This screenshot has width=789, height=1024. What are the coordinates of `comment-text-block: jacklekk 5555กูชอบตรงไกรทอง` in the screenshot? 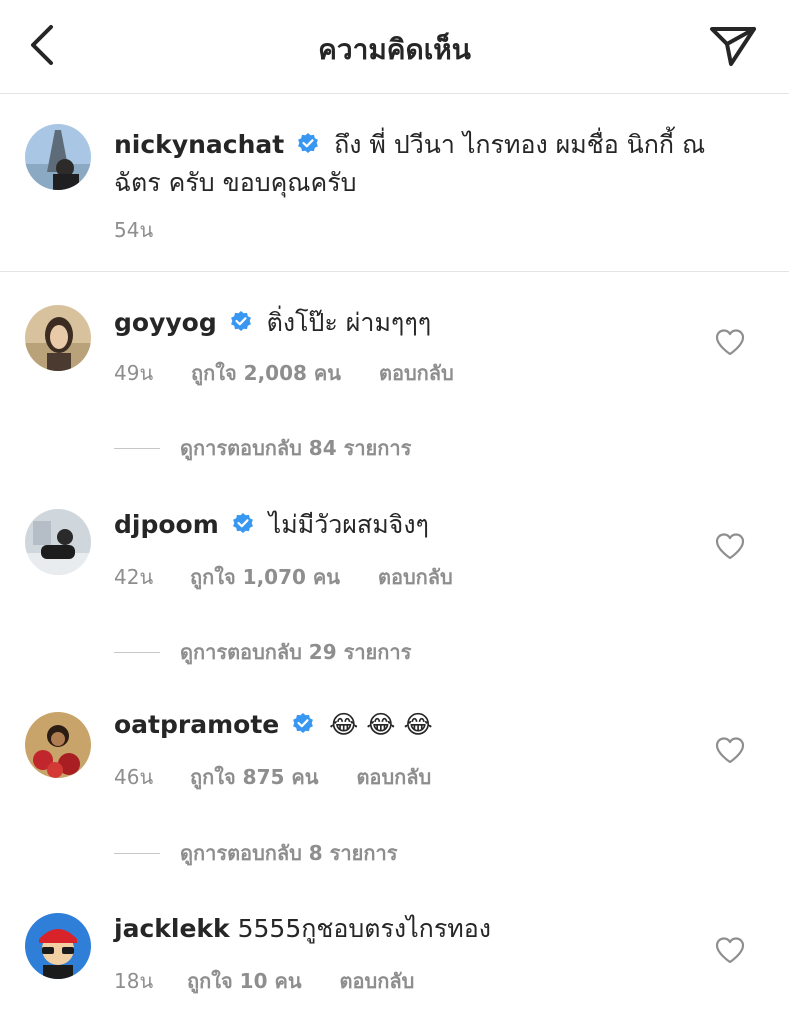 It's located at (431, 929).